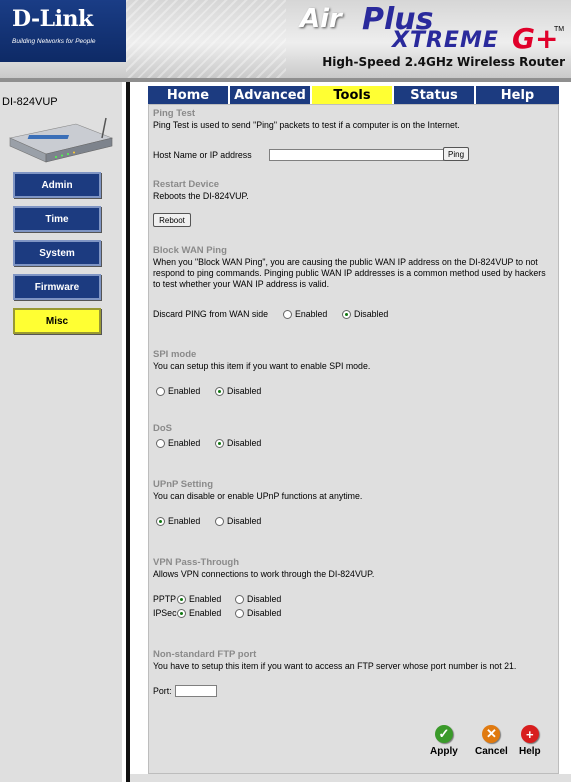  I want to click on sidebar-button-misc: Misc, so click(57, 321).